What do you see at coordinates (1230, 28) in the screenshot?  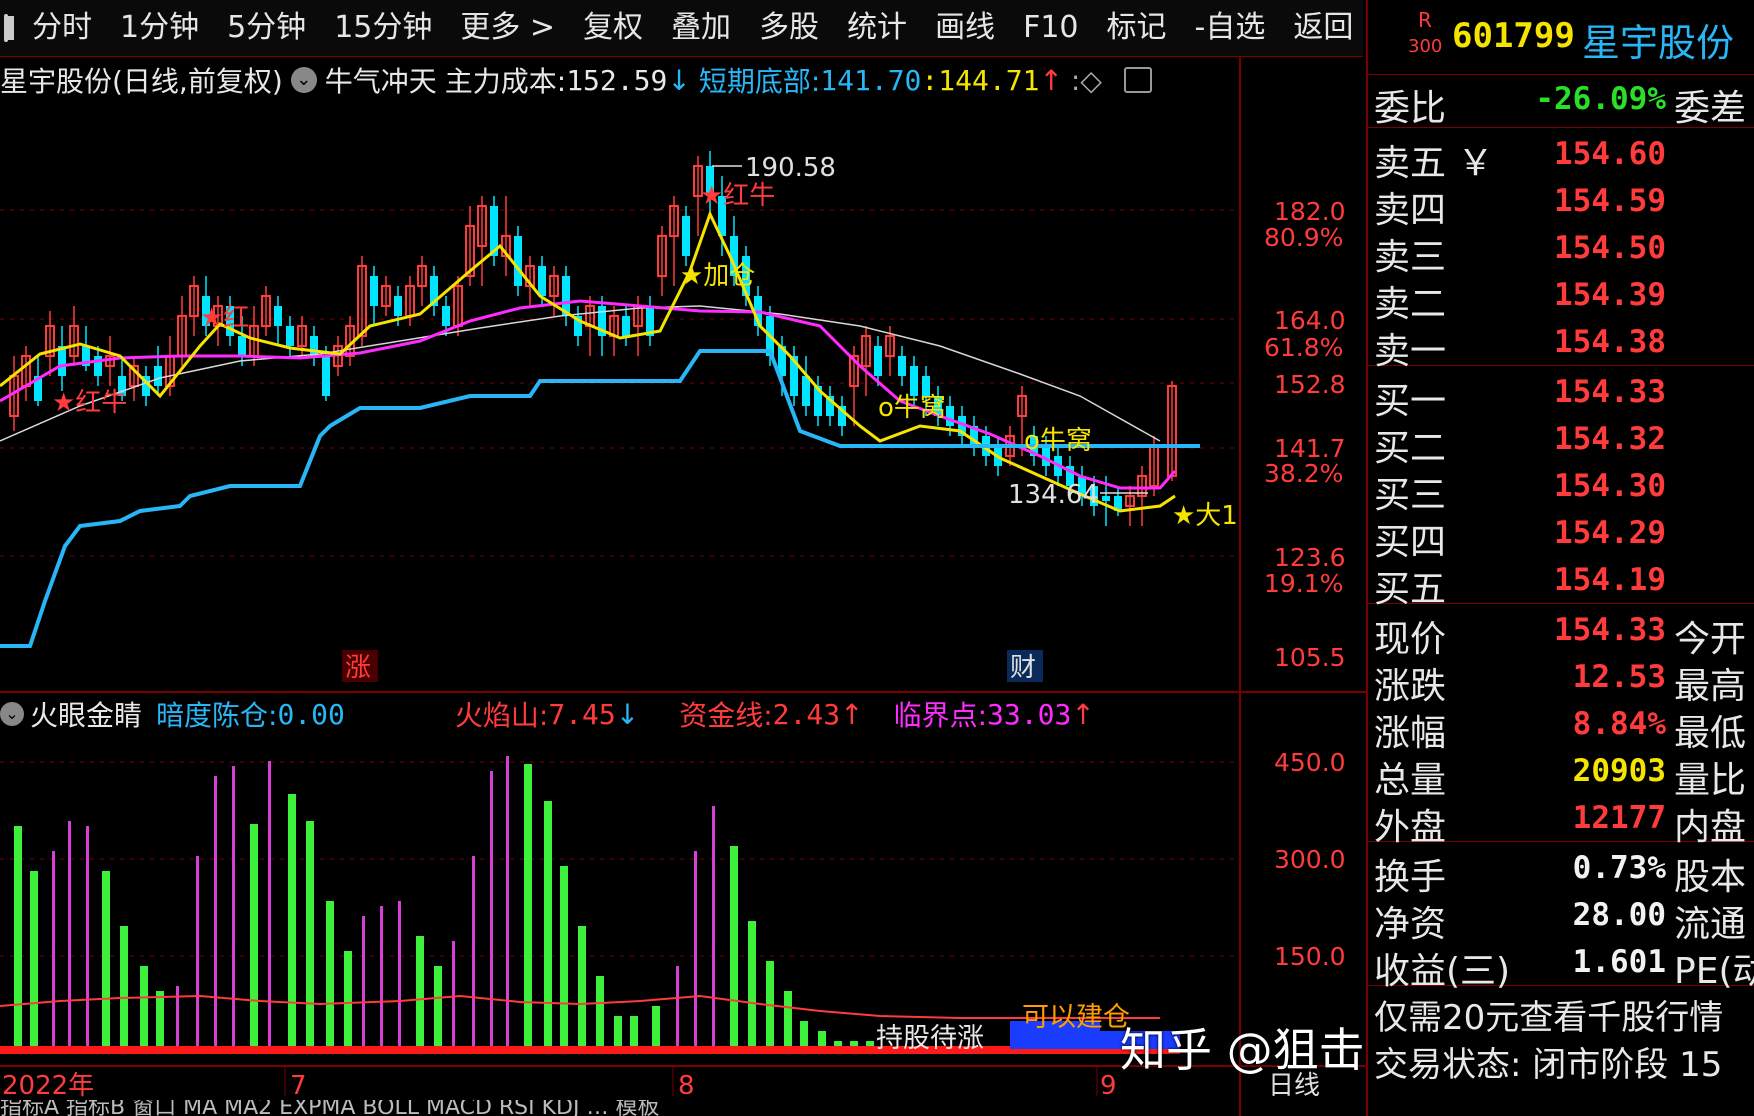 I see `remove-watchlist-button: -自选` at bounding box center [1230, 28].